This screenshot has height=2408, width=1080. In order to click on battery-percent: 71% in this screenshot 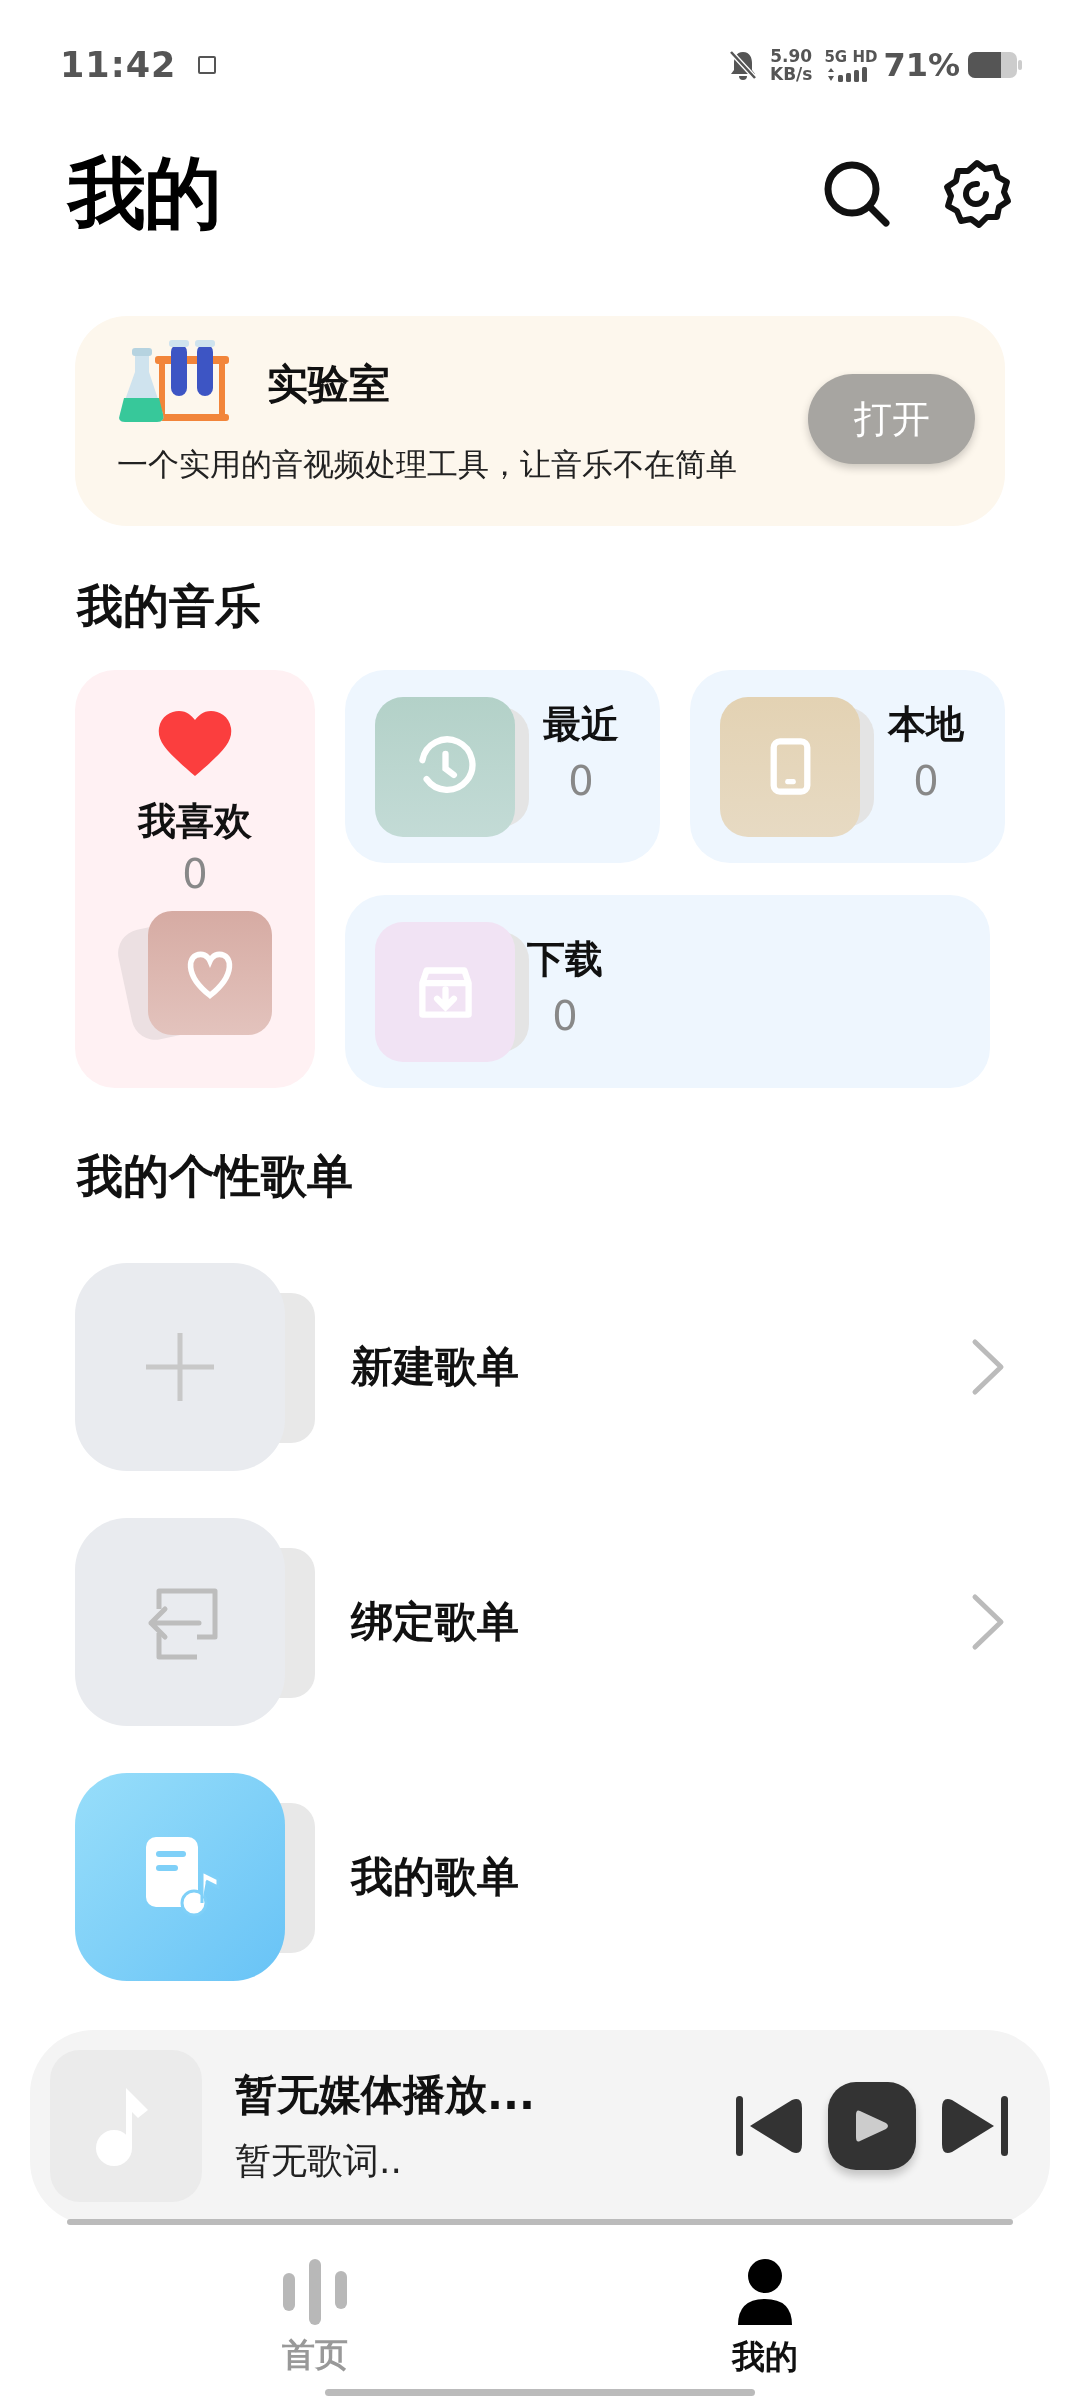, I will do `click(921, 65)`.